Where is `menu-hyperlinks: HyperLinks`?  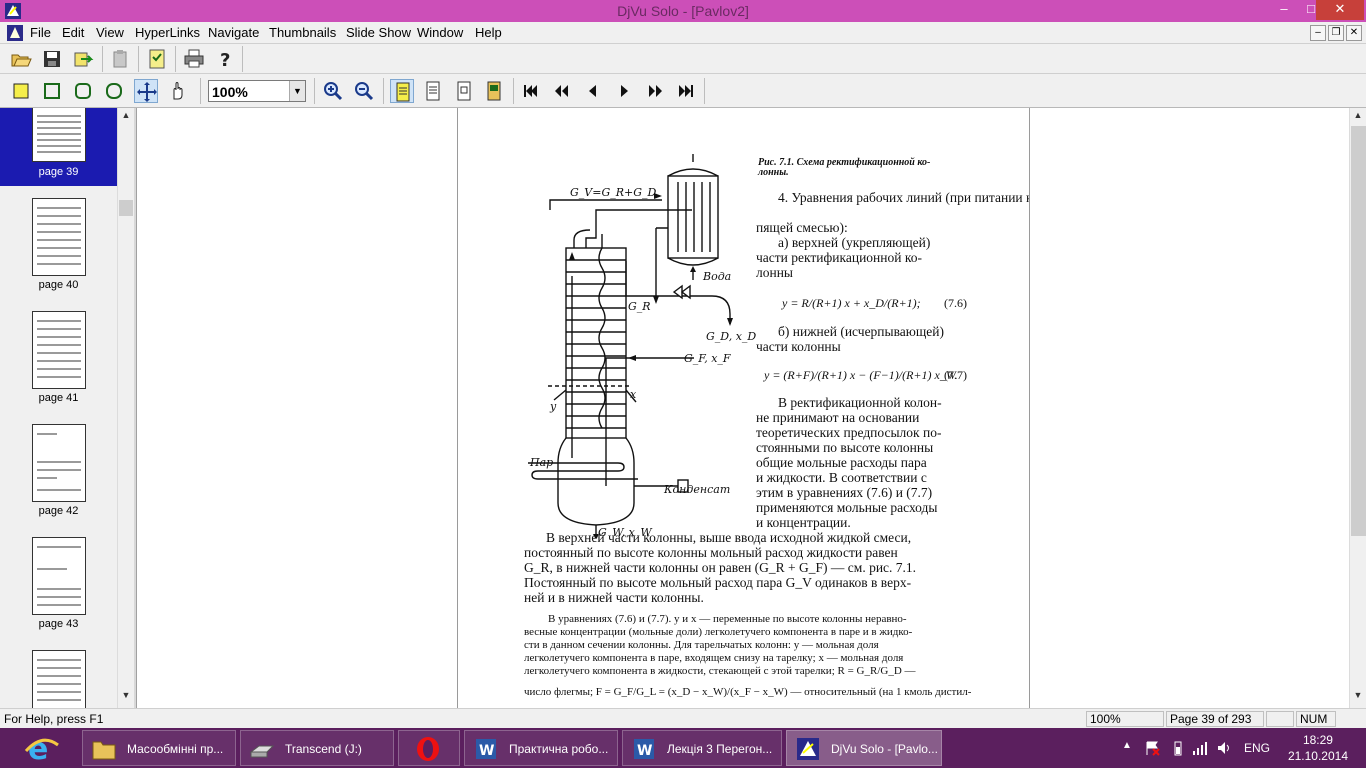
menu-hyperlinks: HyperLinks is located at coordinates (167, 32).